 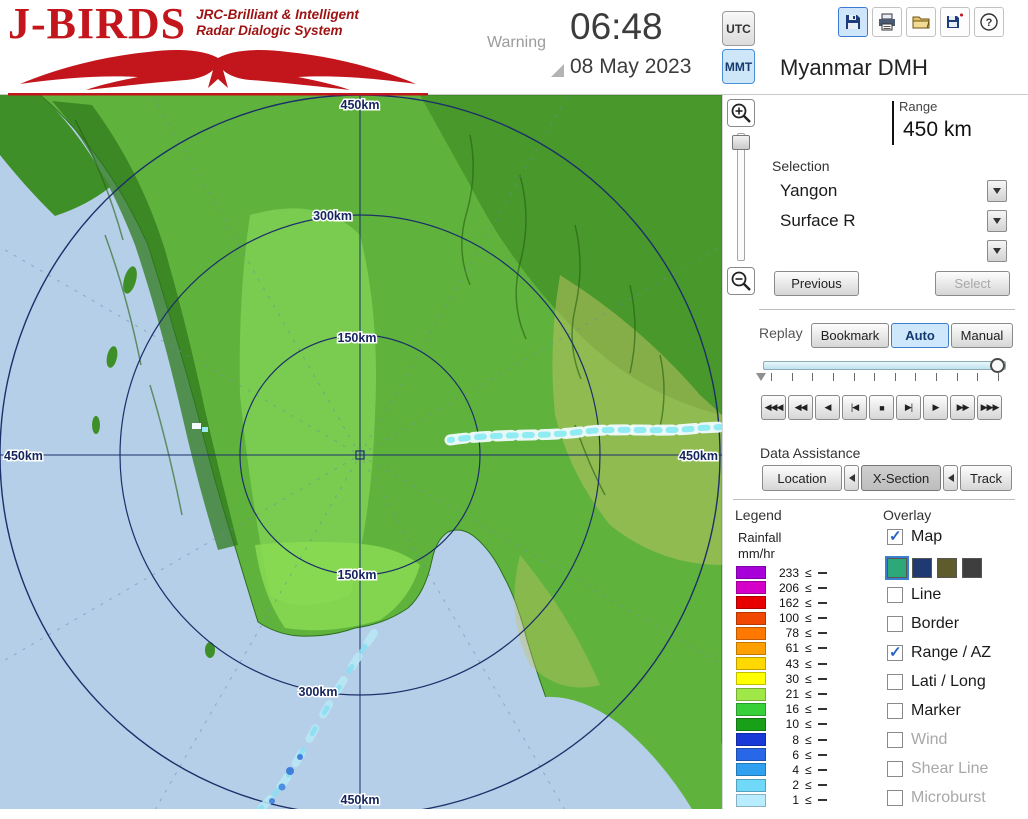 What do you see at coordinates (781, 573) in the screenshot?
I see `legend-row: 233 ≤` at bounding box center [781, 573].